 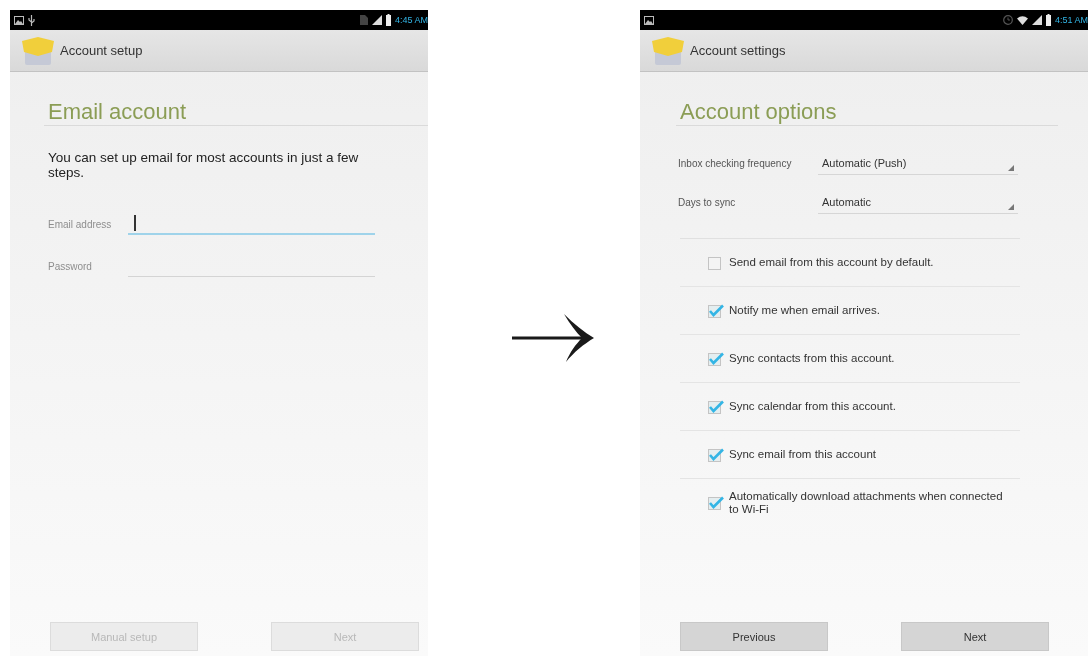 What do you see at coordinates (363, 20) in the screenshot?
I see `sim-card-icon` at bounding box center [363, 20].